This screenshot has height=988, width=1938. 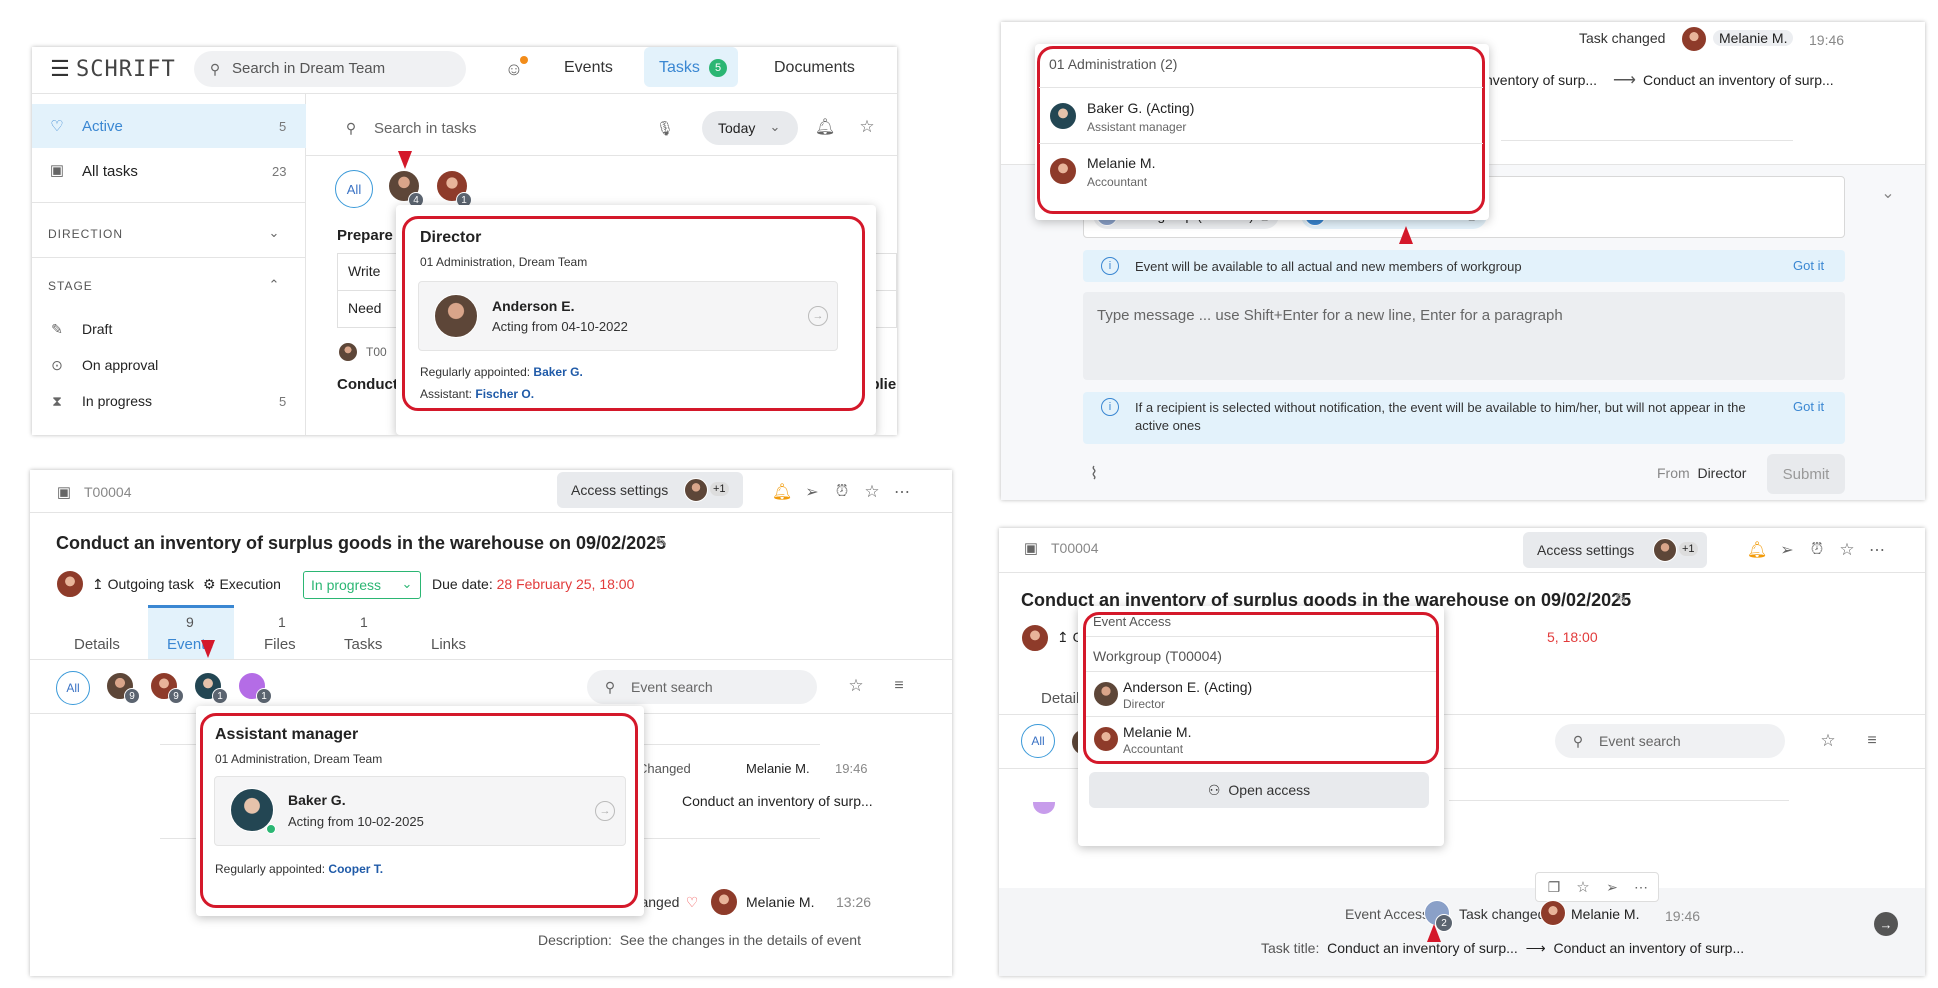 What do you see at coordinates (664, 768) in the screenshot?
I see `behind-changed: Changed` at bounding box center [664, 768].